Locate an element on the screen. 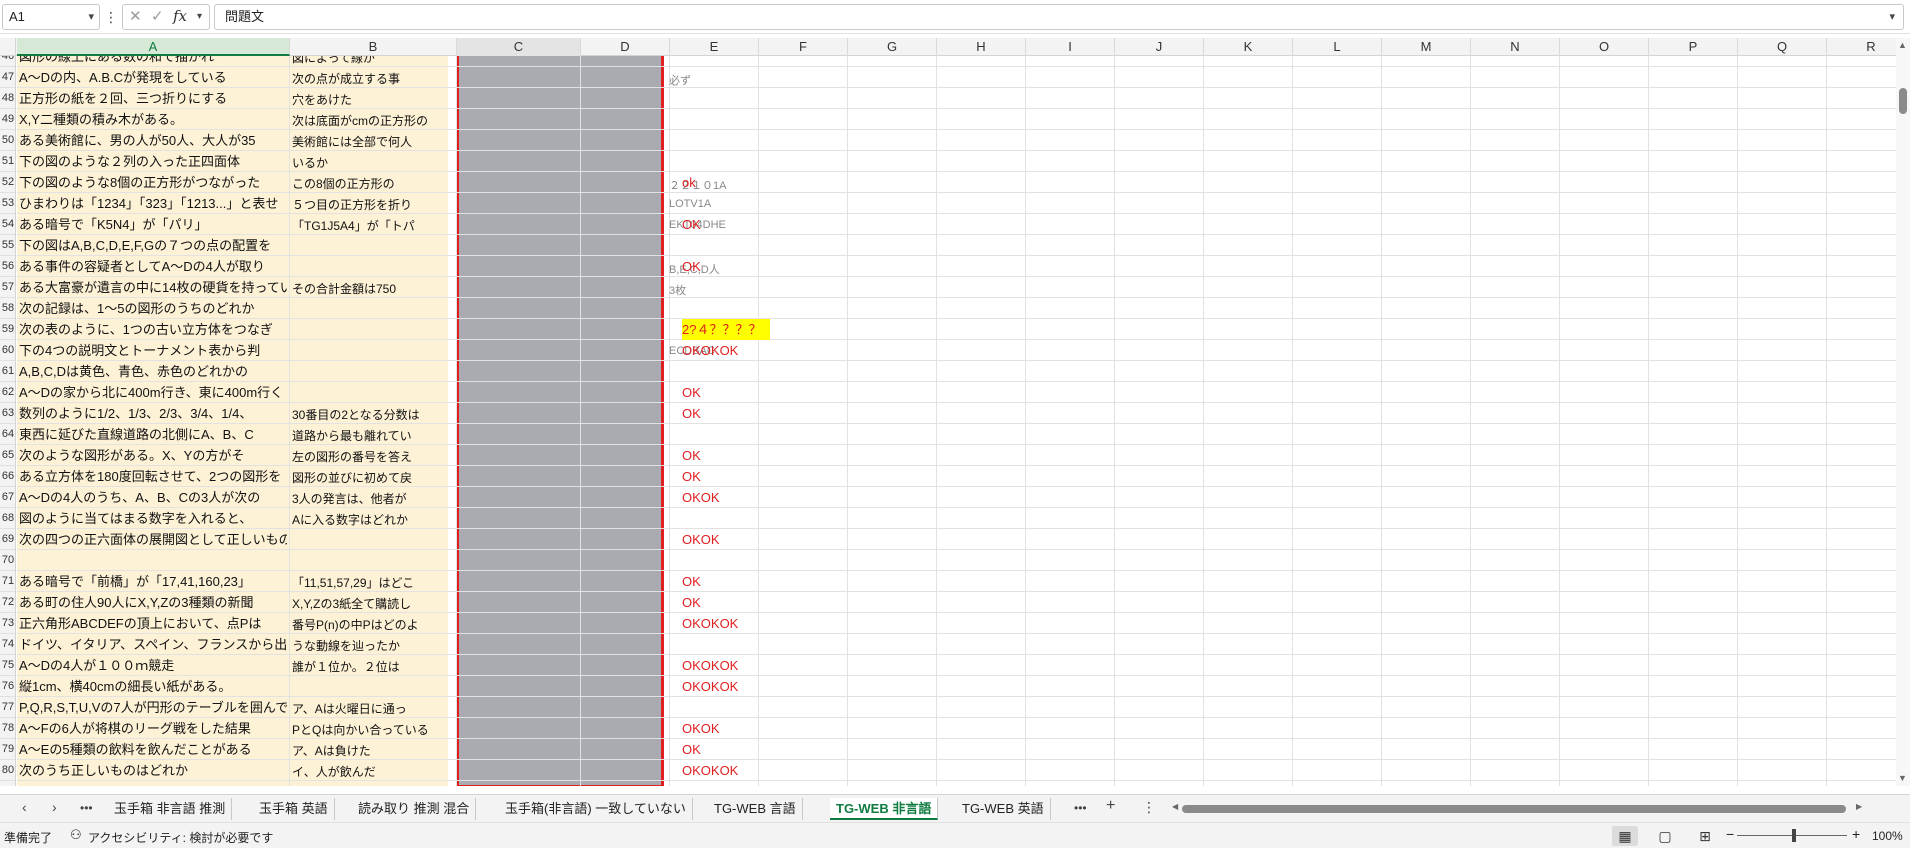 This screenshot has width=1910, height=848. cell-a-text: 縦1cm、横40cmの細長い紙がある。 is located at coordinates (153, 687).